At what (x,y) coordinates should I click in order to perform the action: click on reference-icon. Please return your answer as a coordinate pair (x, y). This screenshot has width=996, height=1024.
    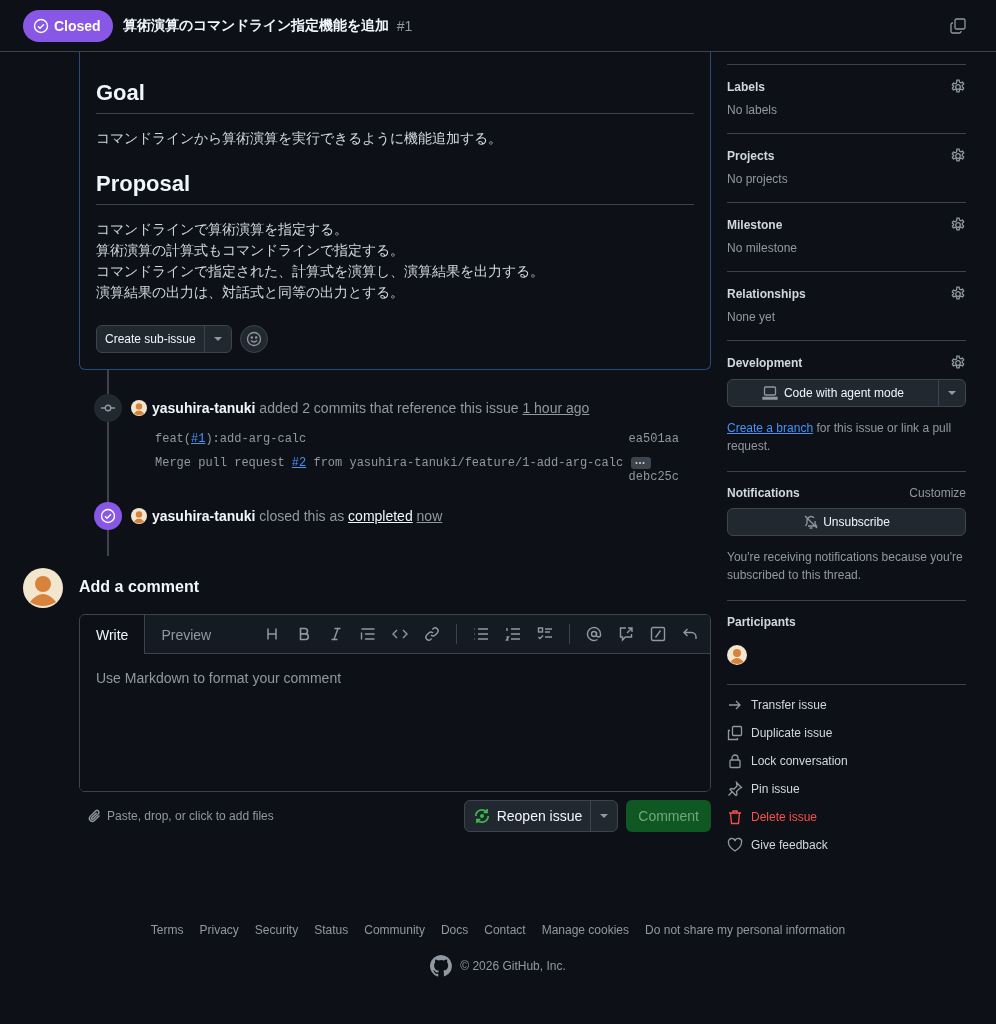
    Looking at the image, I should click on (626, 634).